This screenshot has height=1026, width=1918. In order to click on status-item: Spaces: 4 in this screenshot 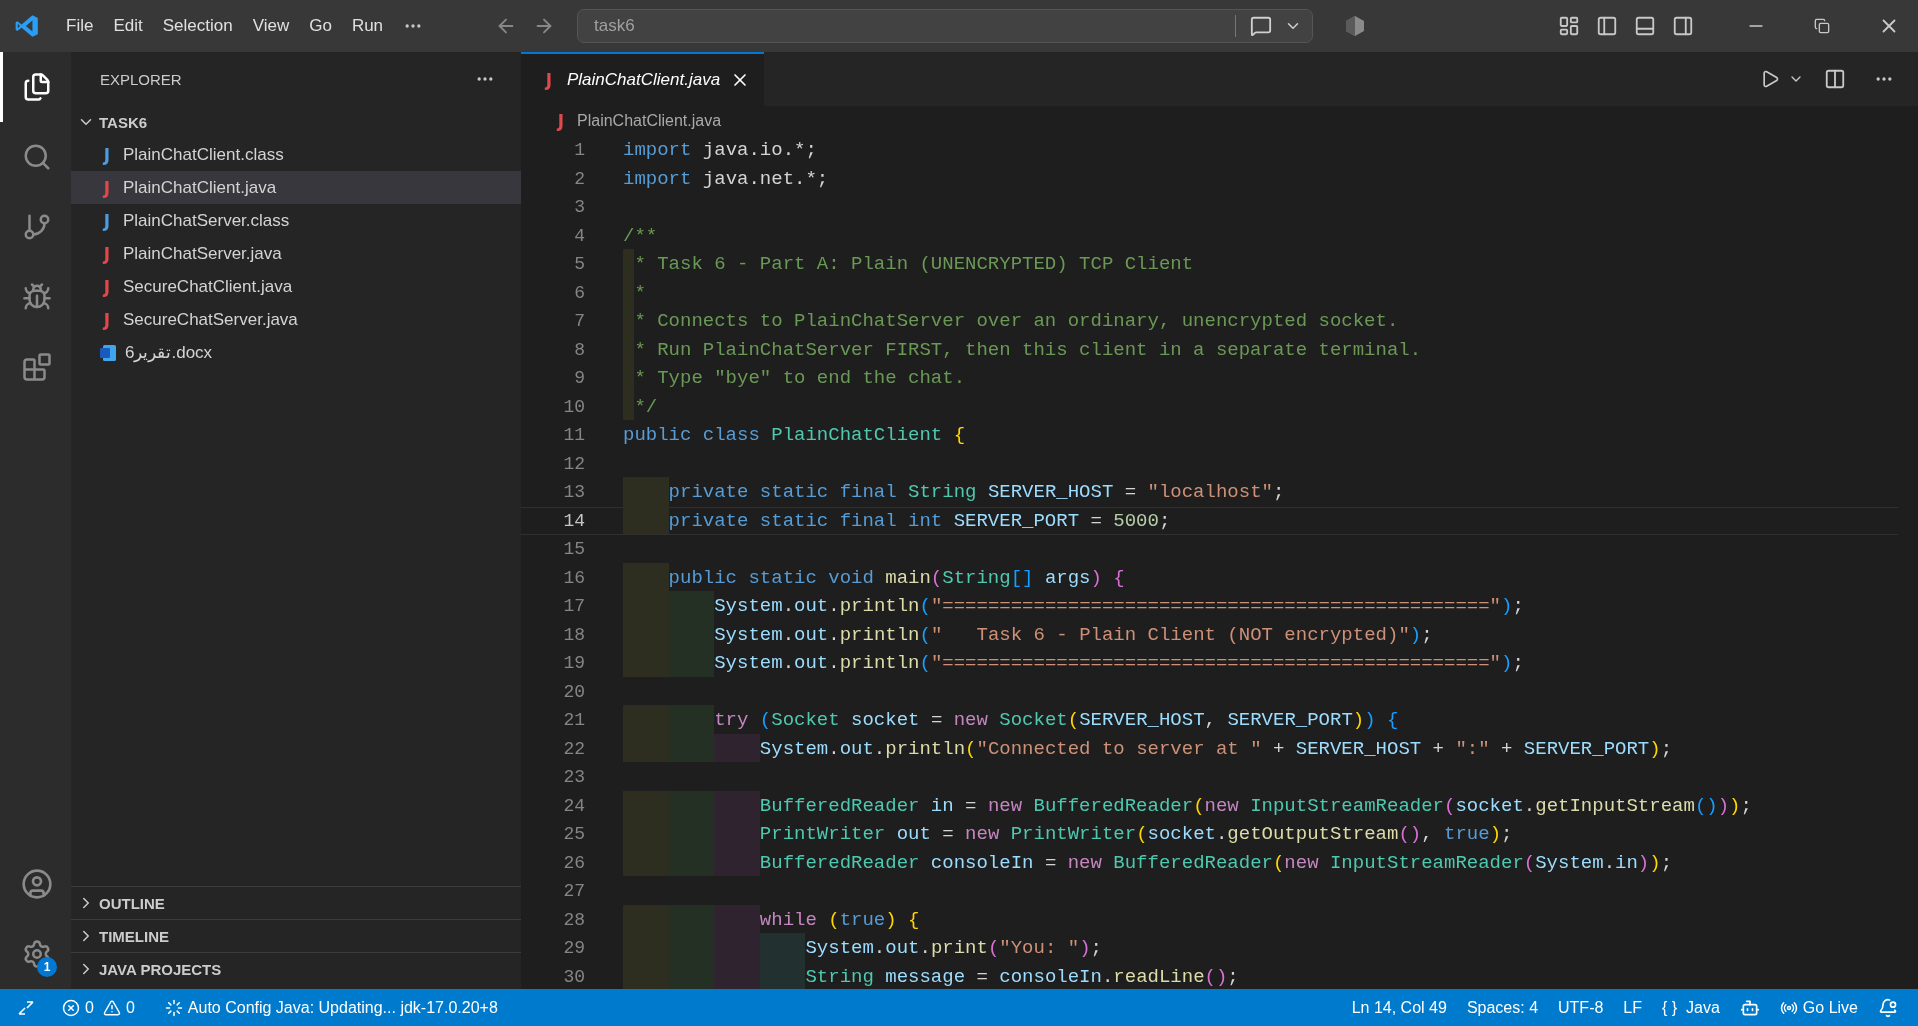, I will do `click(1502, 1007)`.